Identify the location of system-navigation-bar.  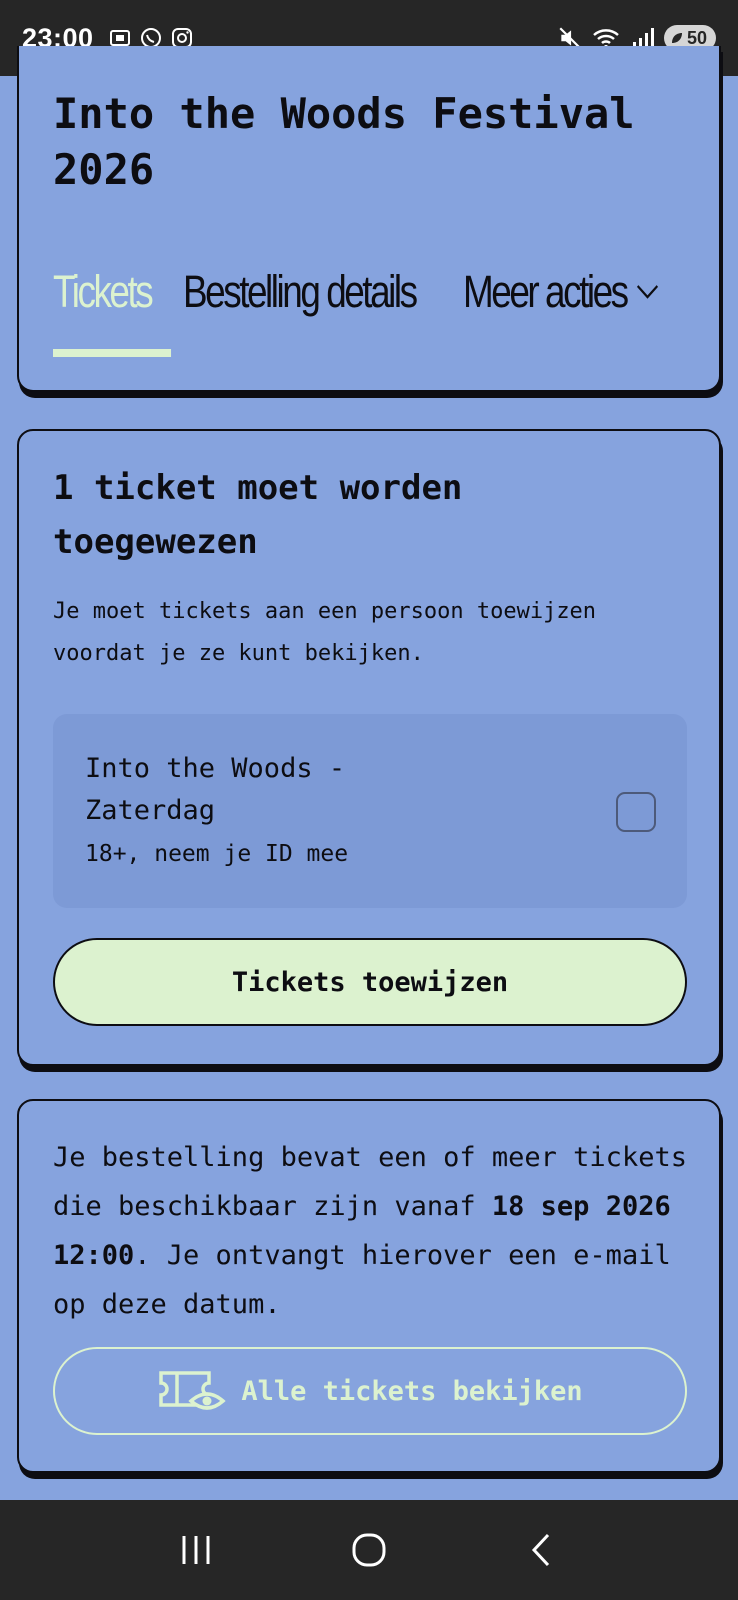
(369, 1550).